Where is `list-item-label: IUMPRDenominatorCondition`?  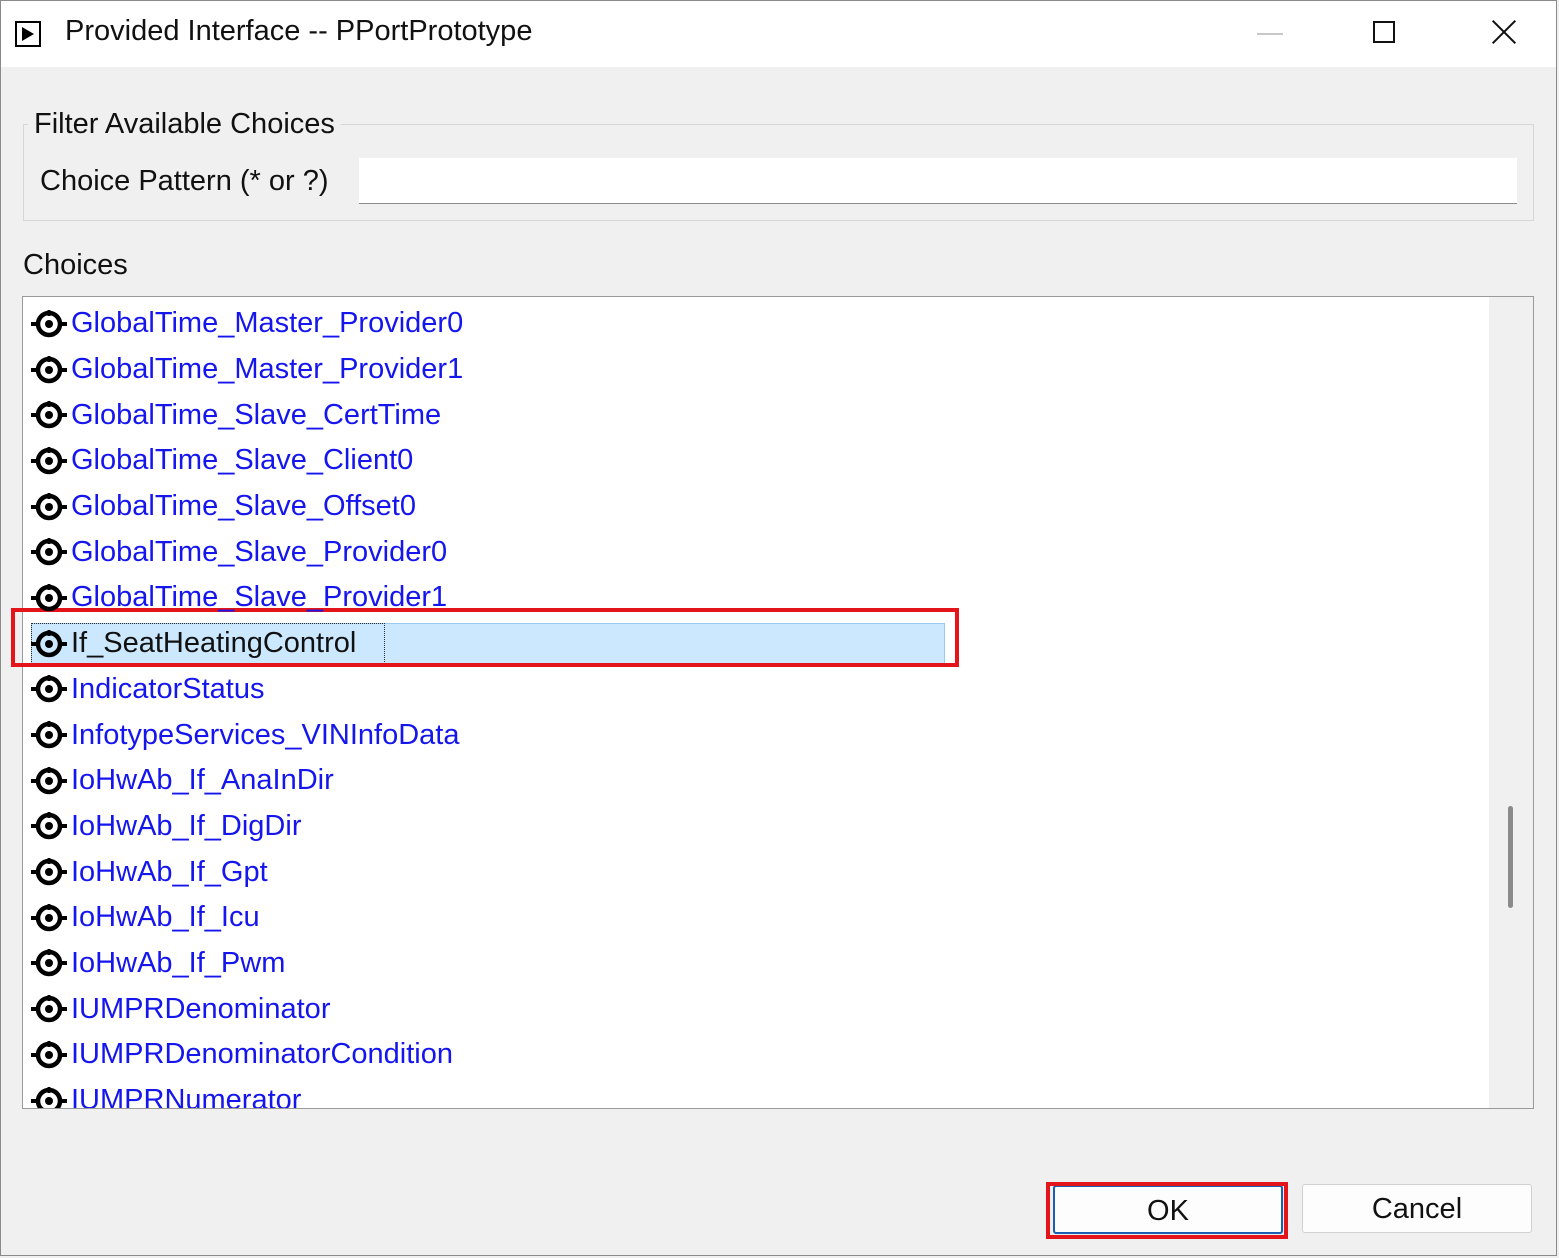 list-item-label: IUMPRDenominatorCondition is located at coordinates (262, 1054).